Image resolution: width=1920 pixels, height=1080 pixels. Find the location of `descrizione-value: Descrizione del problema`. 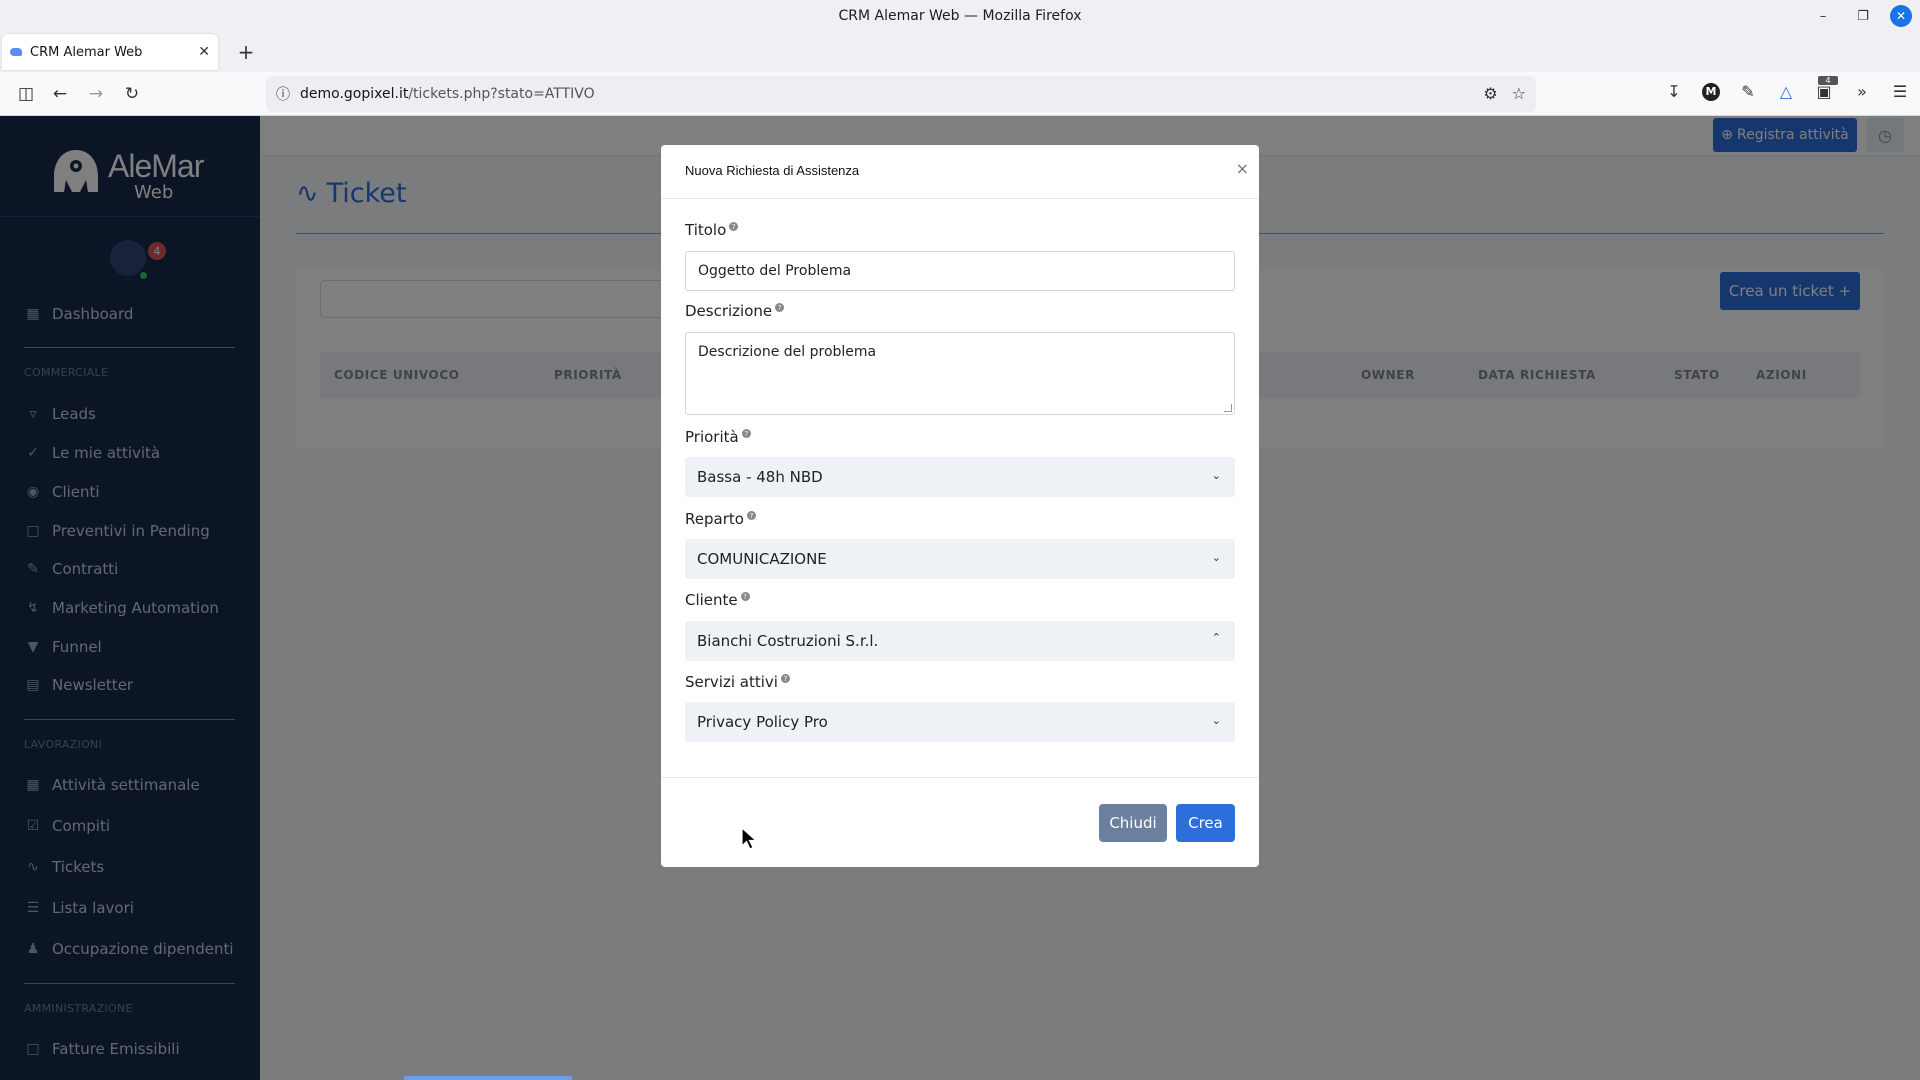

descrizione-value: Descrizione del problema is located at coordinates (787, 352).